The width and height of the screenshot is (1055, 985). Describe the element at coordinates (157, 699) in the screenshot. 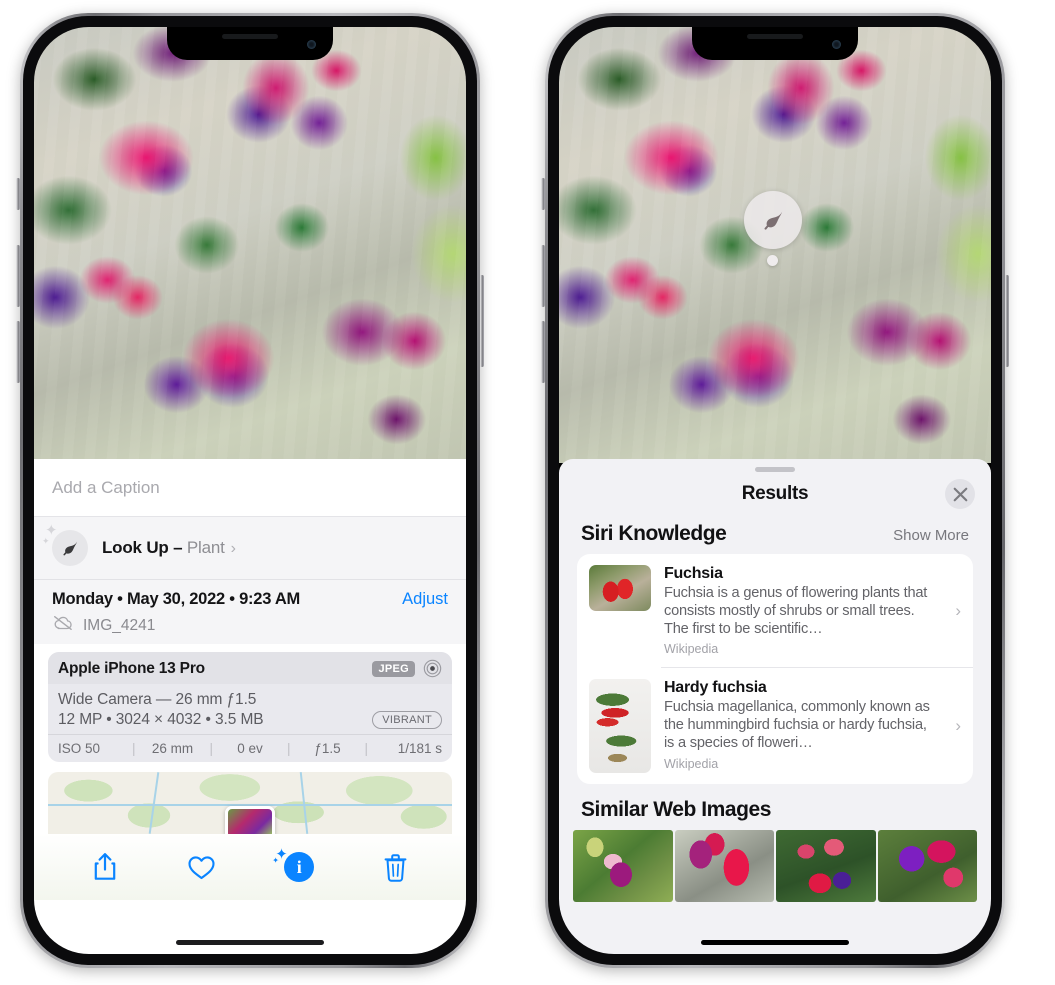

I see `lens-line: Wide Camera — 26 mm ƒ1.5` at that location.